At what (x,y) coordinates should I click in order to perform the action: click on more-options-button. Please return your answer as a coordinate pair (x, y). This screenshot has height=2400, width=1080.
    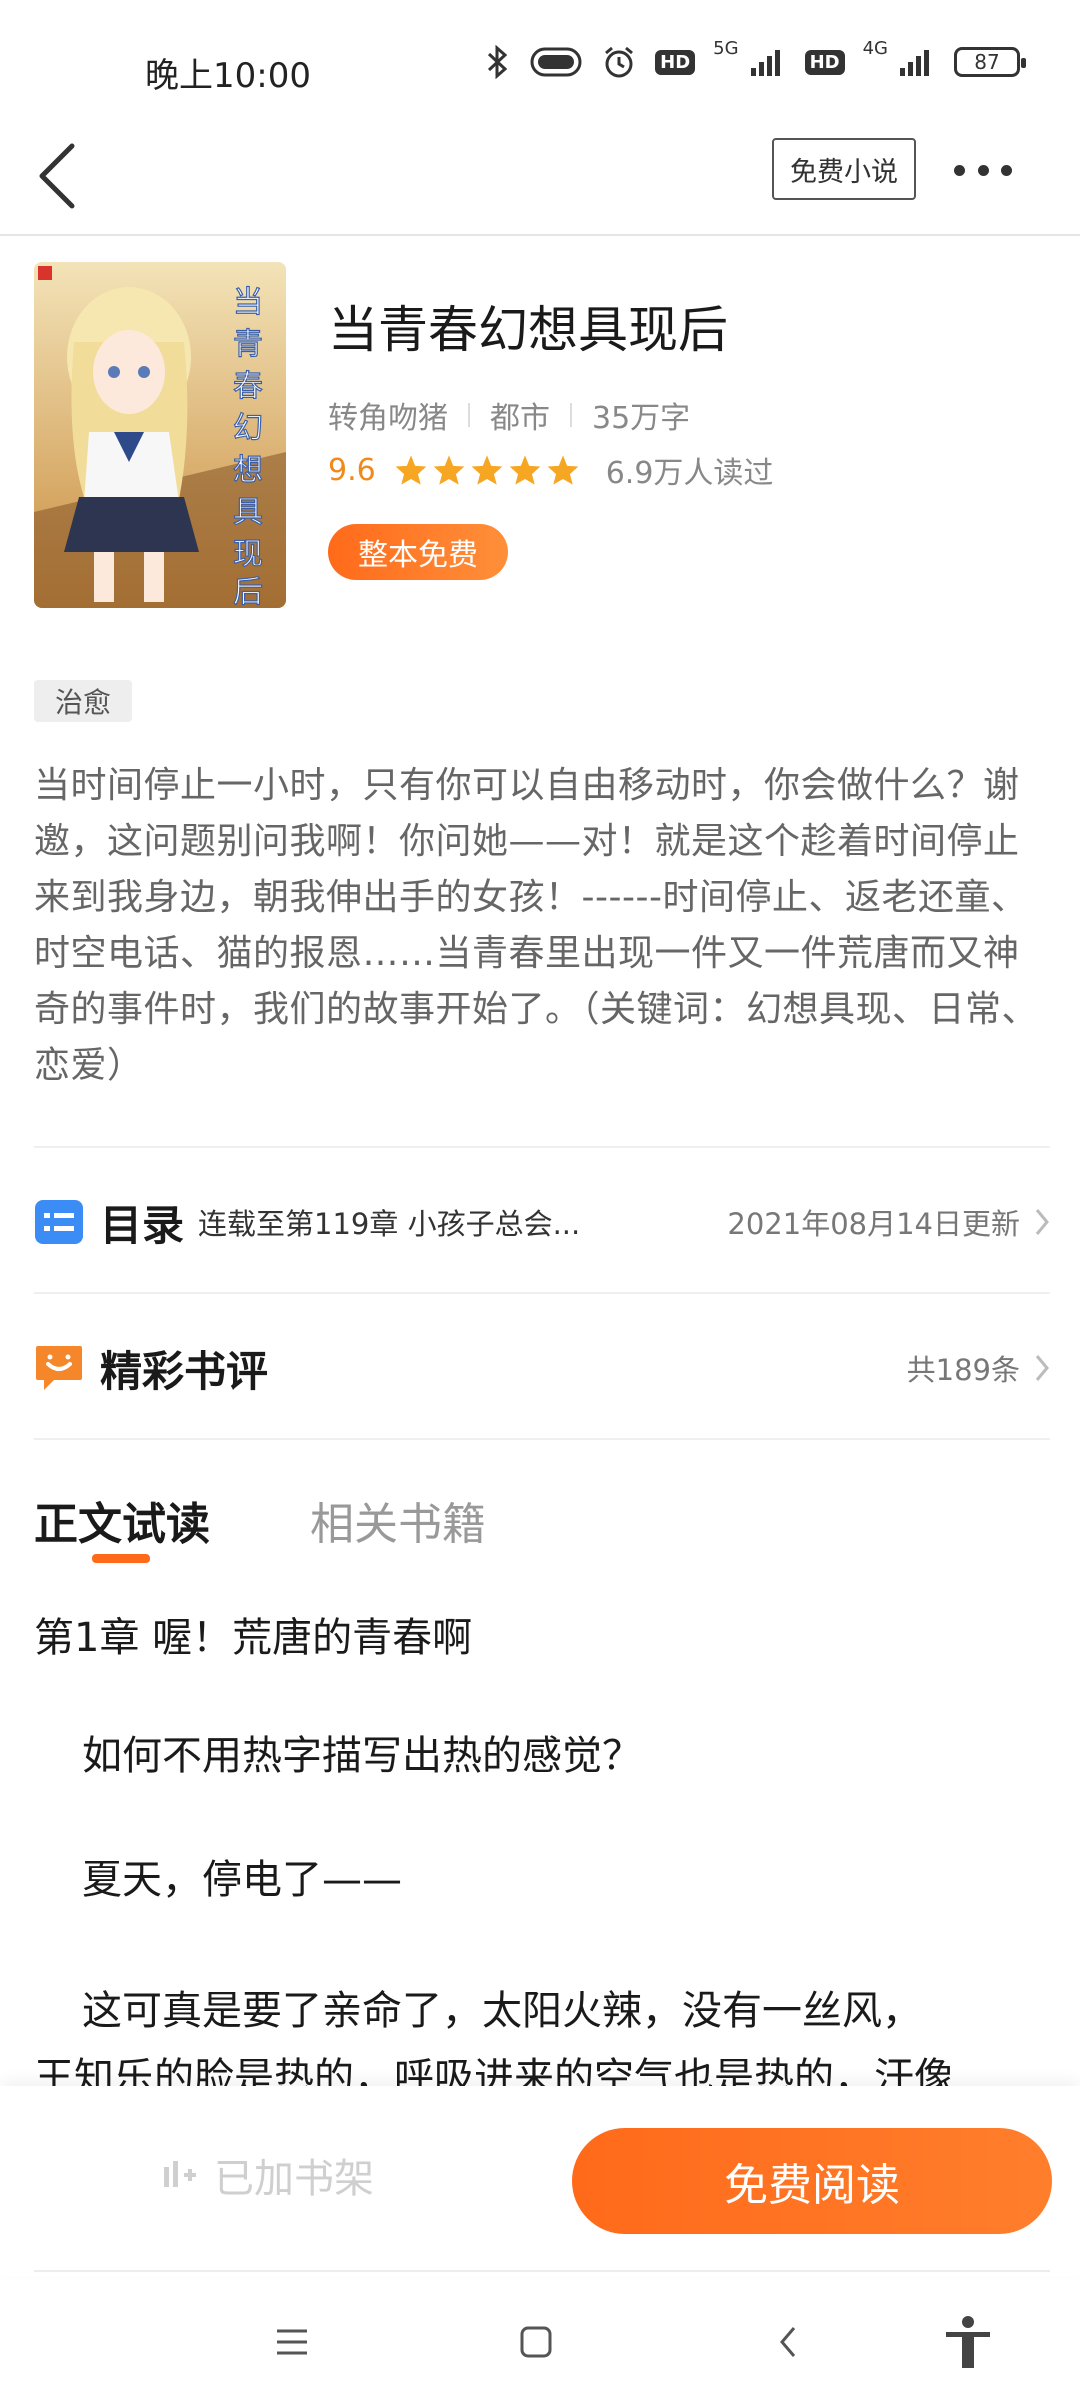
    Looking at the image, I should click on (983, 170).